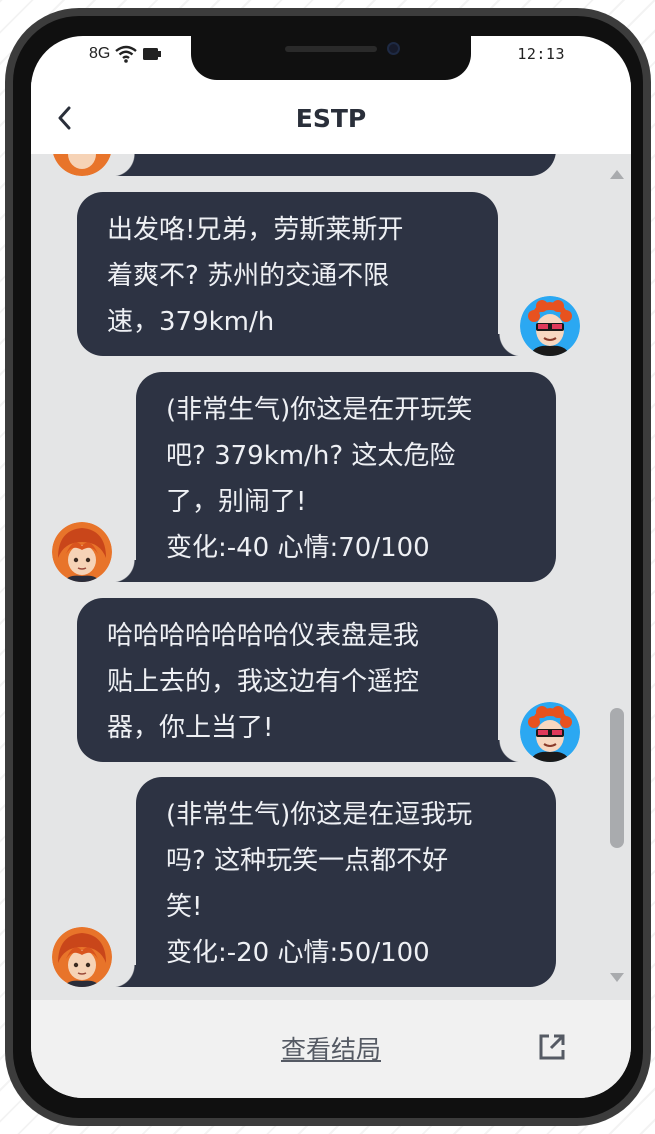 Image resolution: width=655 pixels, height=1134 pixels. I want to click on speaker-grille, so click(331, 49).